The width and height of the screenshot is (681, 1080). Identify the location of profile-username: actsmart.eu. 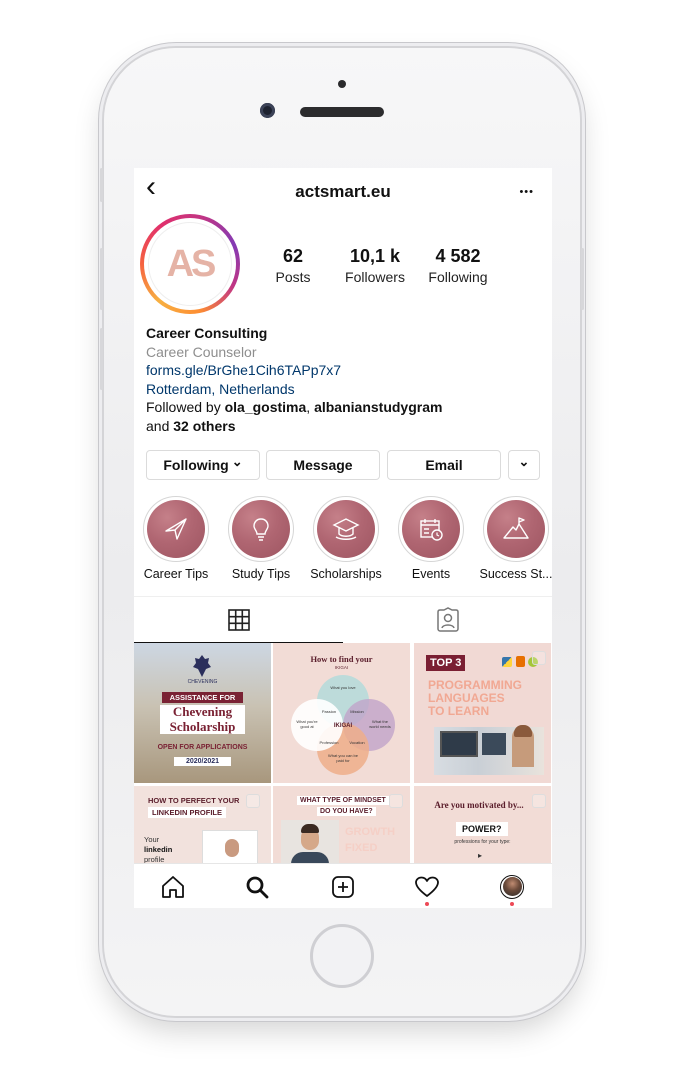
(343, 191).